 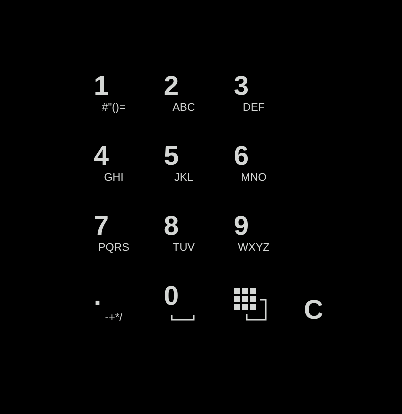 What do you see at coordinates (117, 173) in the screenshot?
I see `dial-key: 4 GHI` at bounding box center [117, 173].